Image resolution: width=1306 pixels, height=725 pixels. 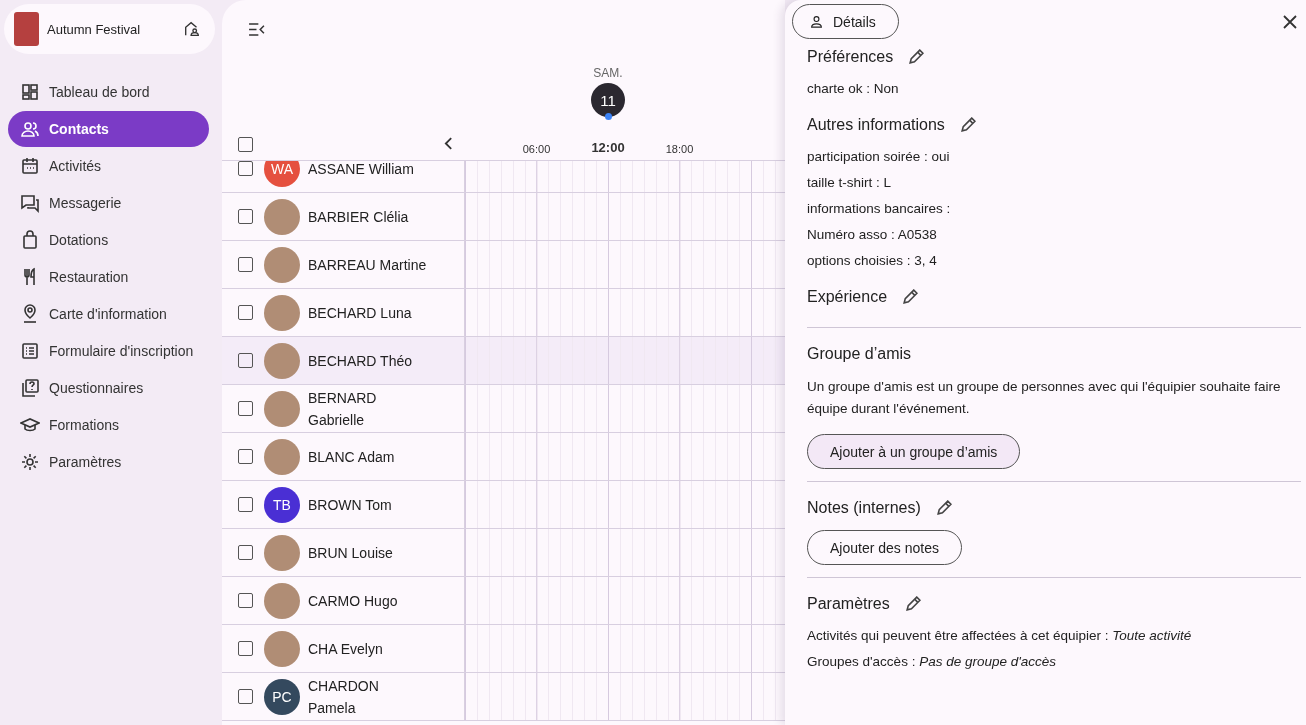 What do you see at coordinates (30, 129) in the screenshot?
I see `people-icon` at bounding box center [30, 129].